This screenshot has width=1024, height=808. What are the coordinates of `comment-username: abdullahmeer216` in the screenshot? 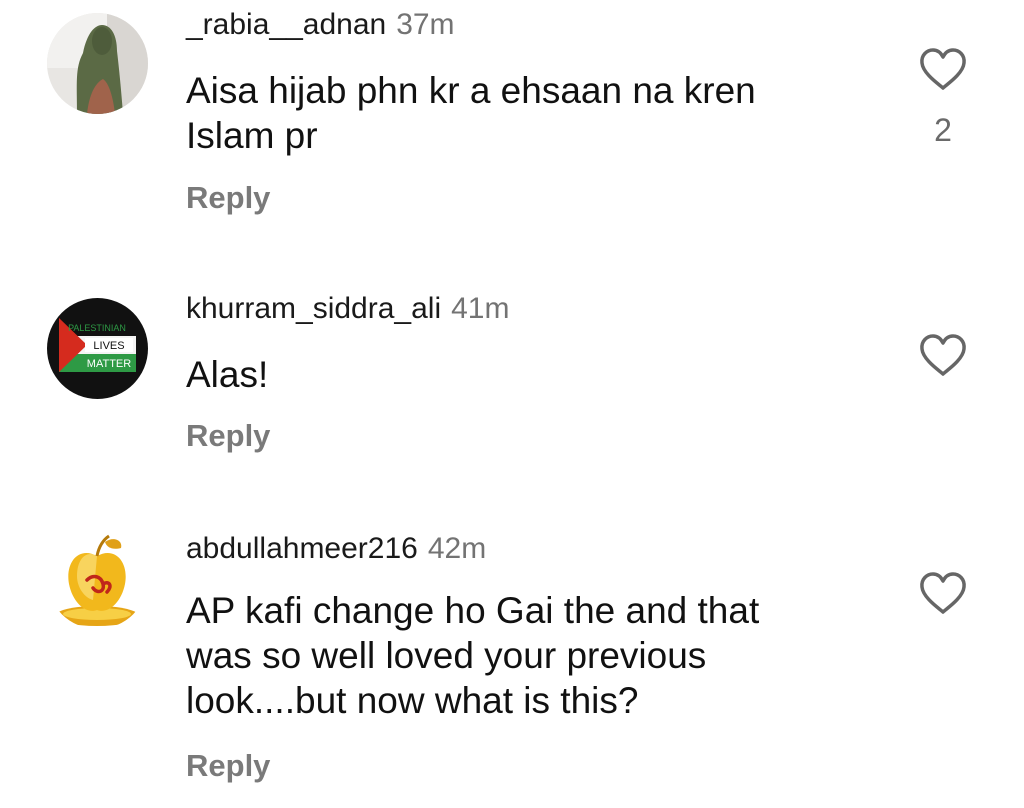 It's located at (302, 548).